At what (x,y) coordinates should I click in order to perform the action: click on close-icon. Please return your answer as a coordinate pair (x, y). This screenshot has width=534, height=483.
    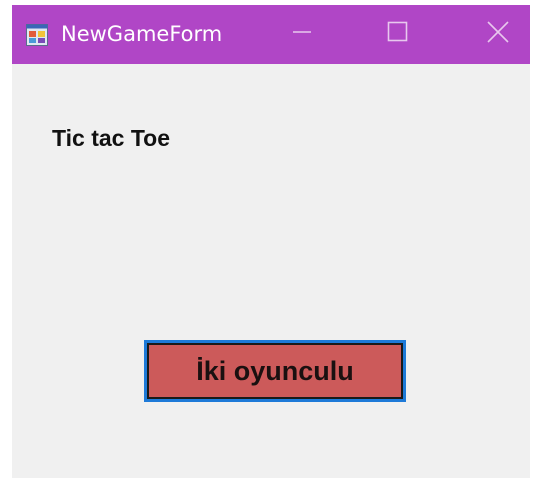
    Looking at the image, I should click on (498, 34).